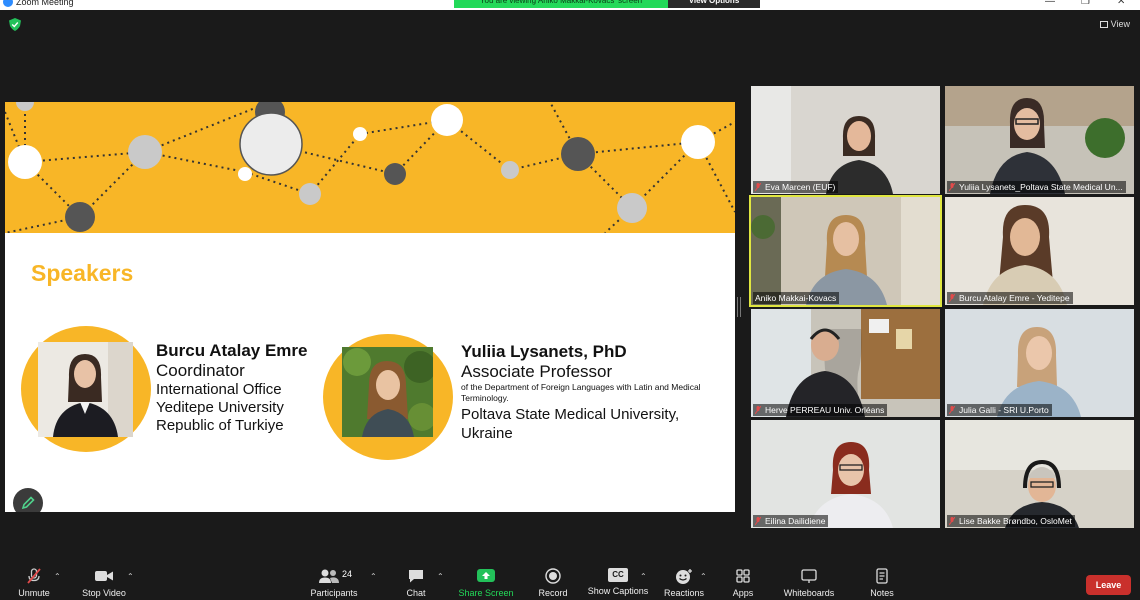 The image size is (1140, 600). I want to click on speaker2-line-2: Ukraine, so click(487, 433).